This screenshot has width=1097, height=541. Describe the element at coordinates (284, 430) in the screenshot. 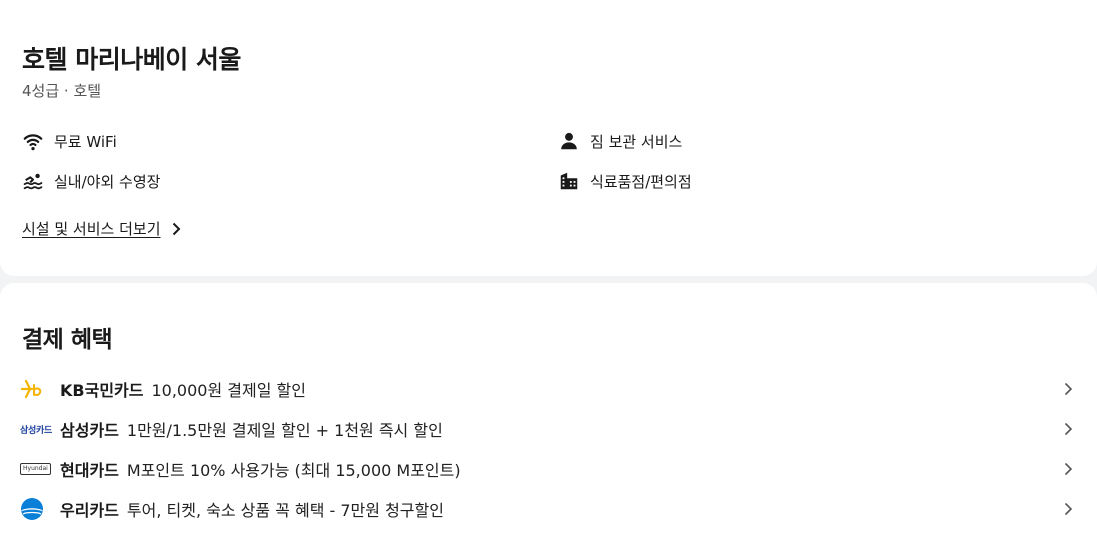

I see `benefit-desc: 1만원/1.5만원 결제일 할인 + 1천원 즉시 할인` at that location.